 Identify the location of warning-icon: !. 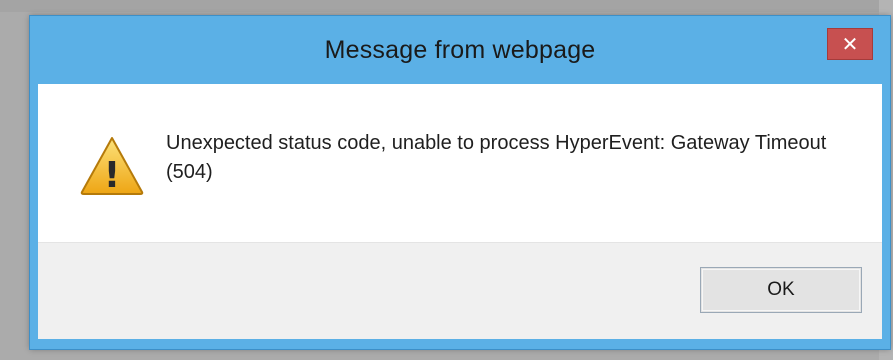
(112, 166).